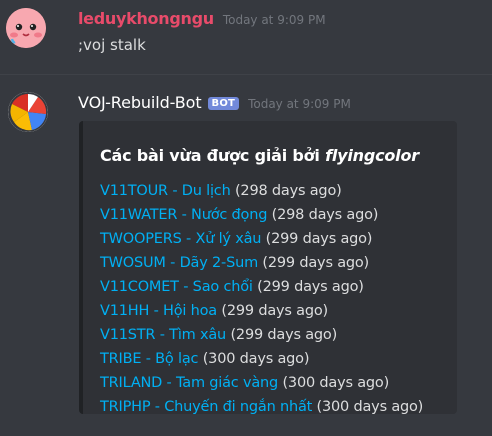 Image resolution: width=492 pixels, height=436 pixels. I want to click on problem-item: TWOSUM - Dãy 2-Sum (299 days ago), so click(261, 264).